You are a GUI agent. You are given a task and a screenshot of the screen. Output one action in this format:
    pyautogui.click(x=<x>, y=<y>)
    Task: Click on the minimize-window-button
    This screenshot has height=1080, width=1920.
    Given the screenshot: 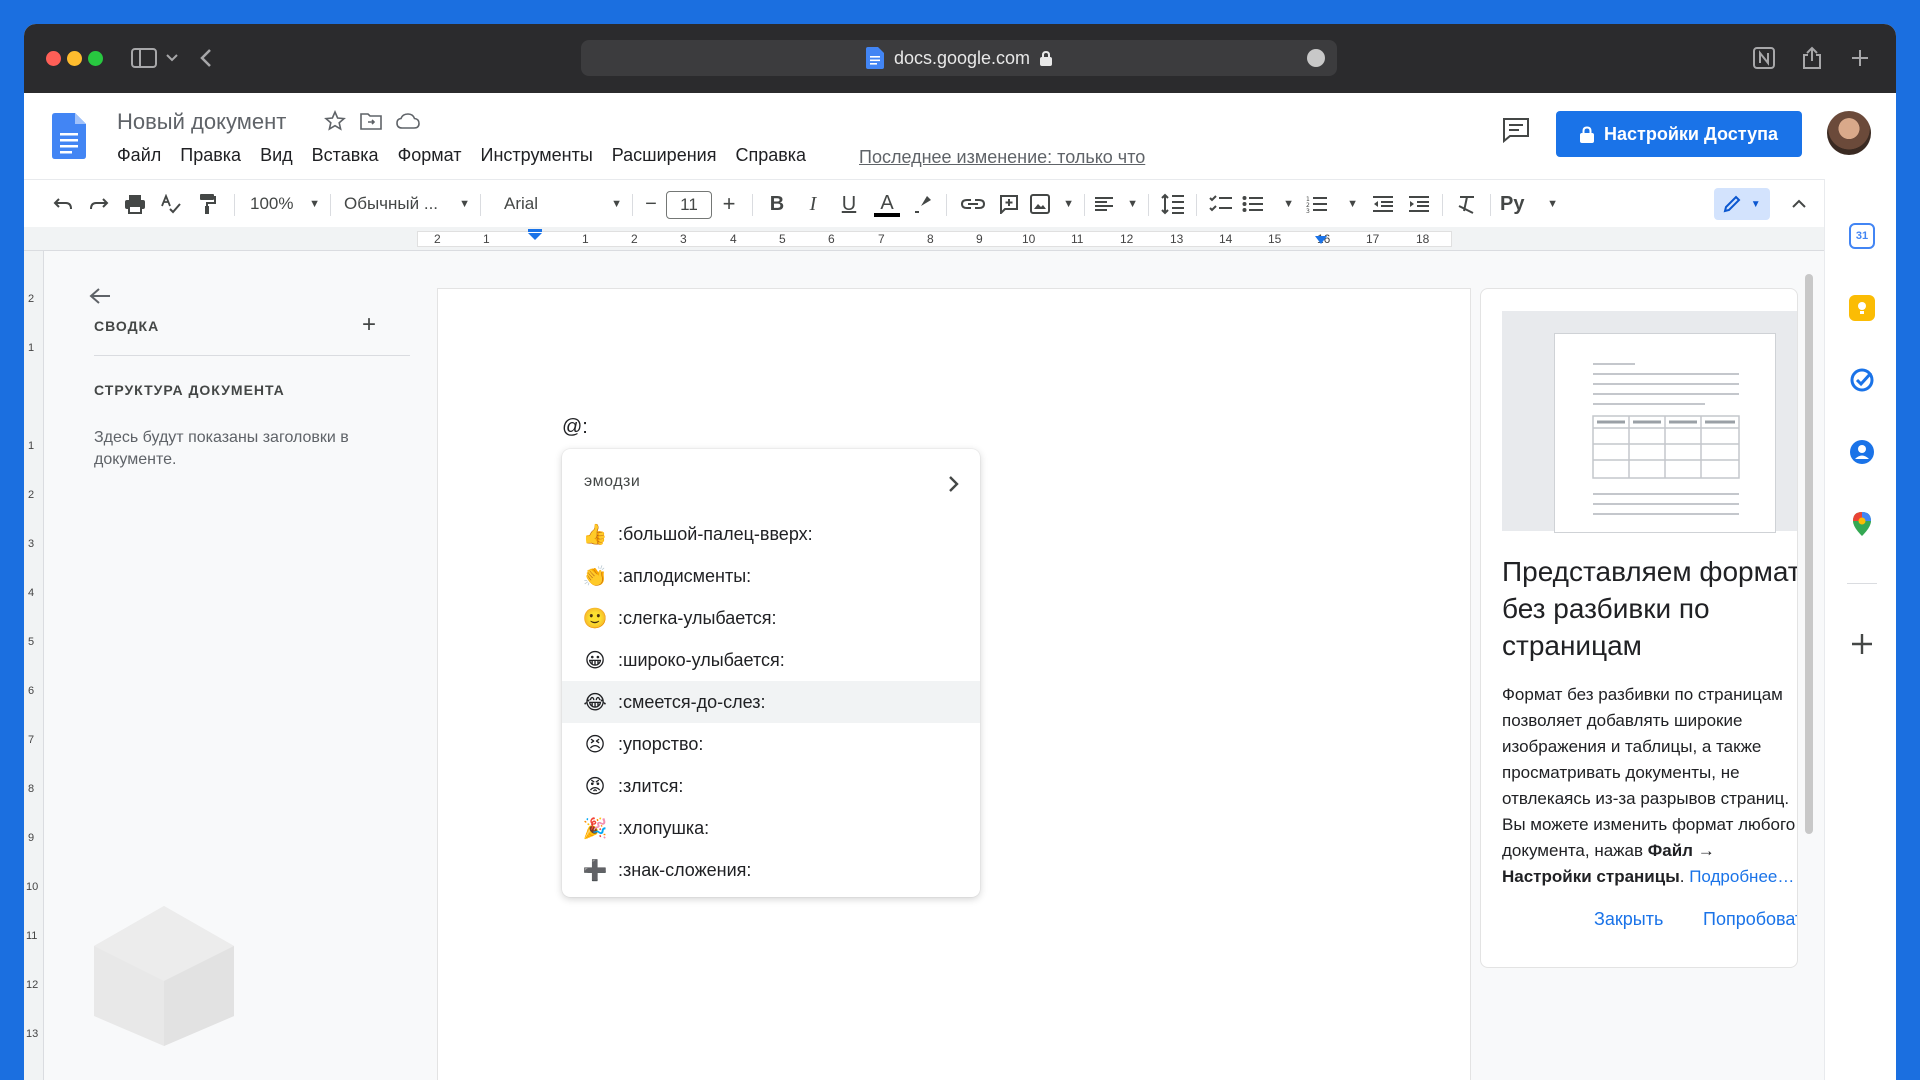 What is the action you would take?
    pyautogui.click(x=74, y=58)
    